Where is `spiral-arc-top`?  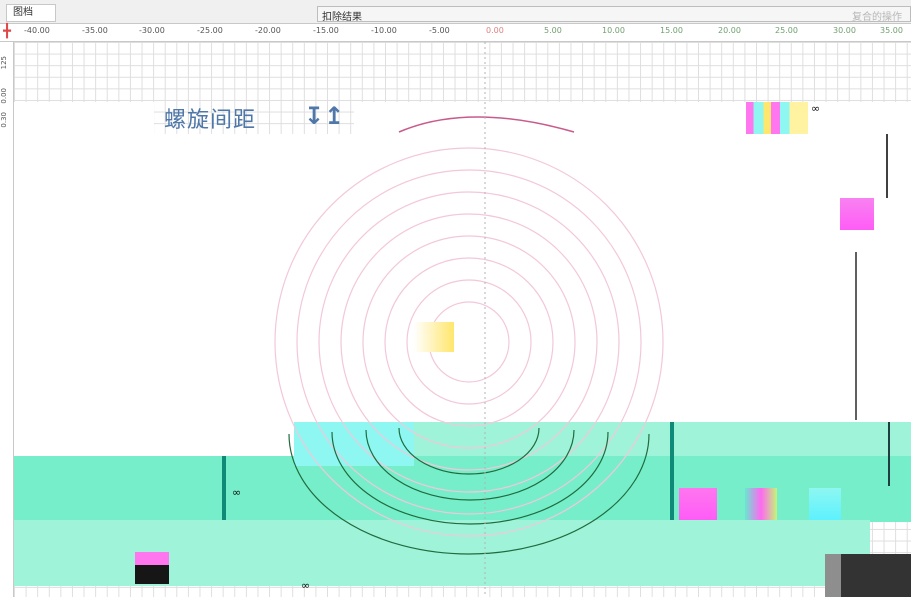 spiral-arc-top is located at coordinates (486, 124).